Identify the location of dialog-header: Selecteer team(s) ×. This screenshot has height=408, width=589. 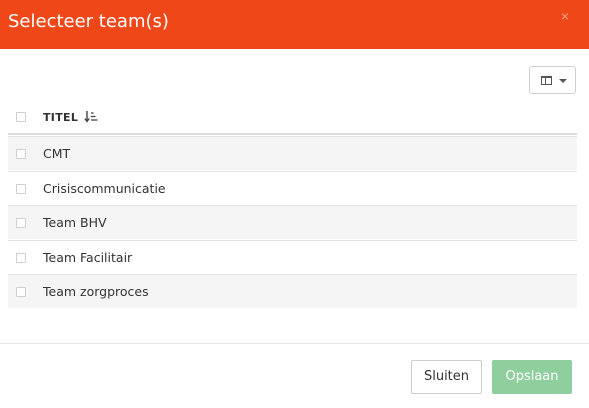
(294, 24).